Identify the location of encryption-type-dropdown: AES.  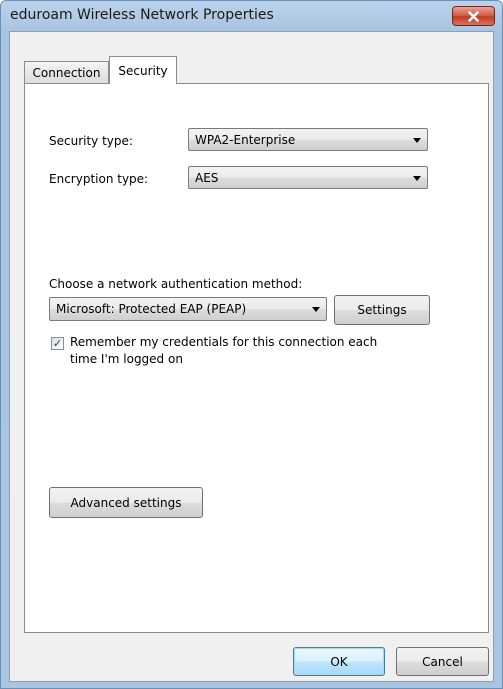
(308, 177).